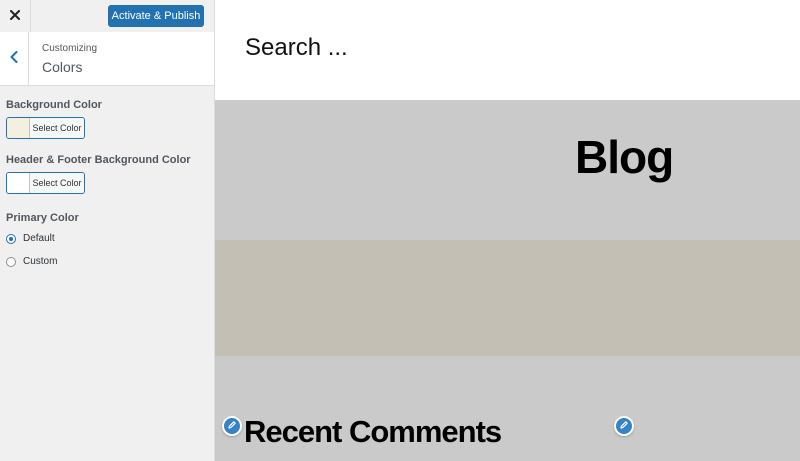 The width and height of the screenshot is (800, 461). I want to click on background-color-button-label: Select Color, so click(57, 128).